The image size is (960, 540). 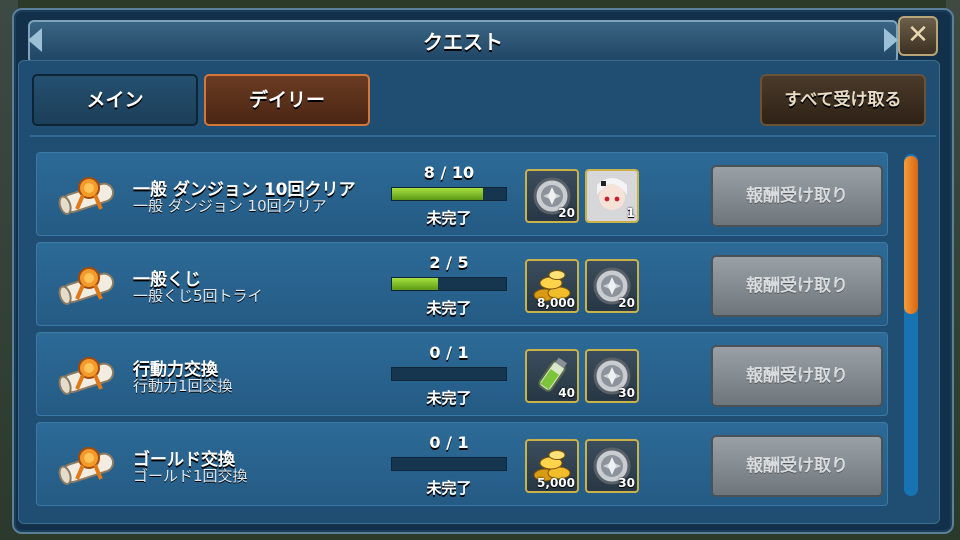 I want to click on close-button: ✕, so click(x=918, y=36).